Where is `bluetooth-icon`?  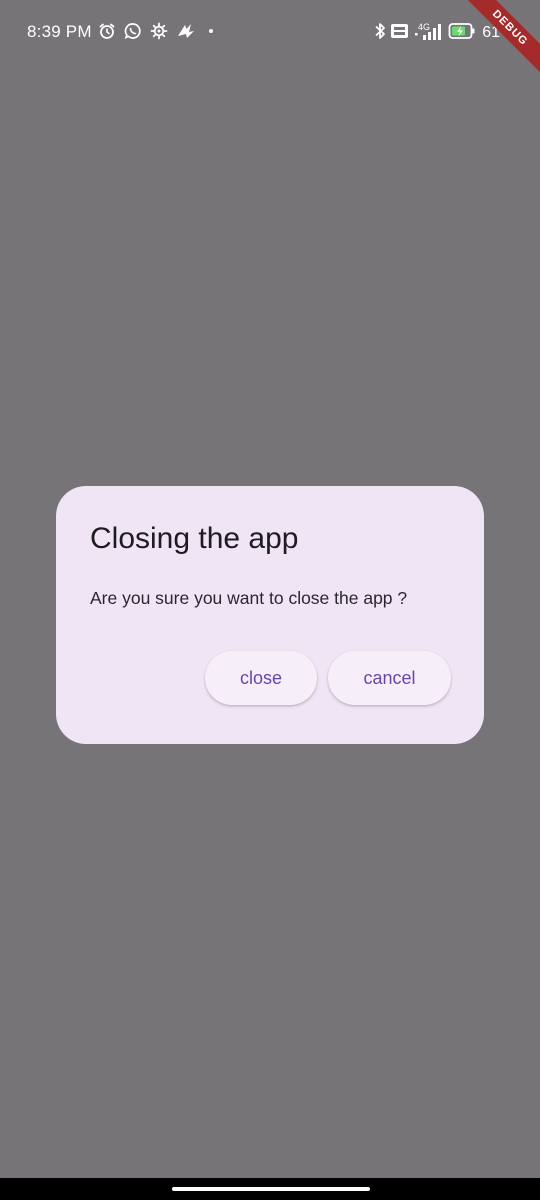 bluetooth-icon is located at coordinates (380, 33).